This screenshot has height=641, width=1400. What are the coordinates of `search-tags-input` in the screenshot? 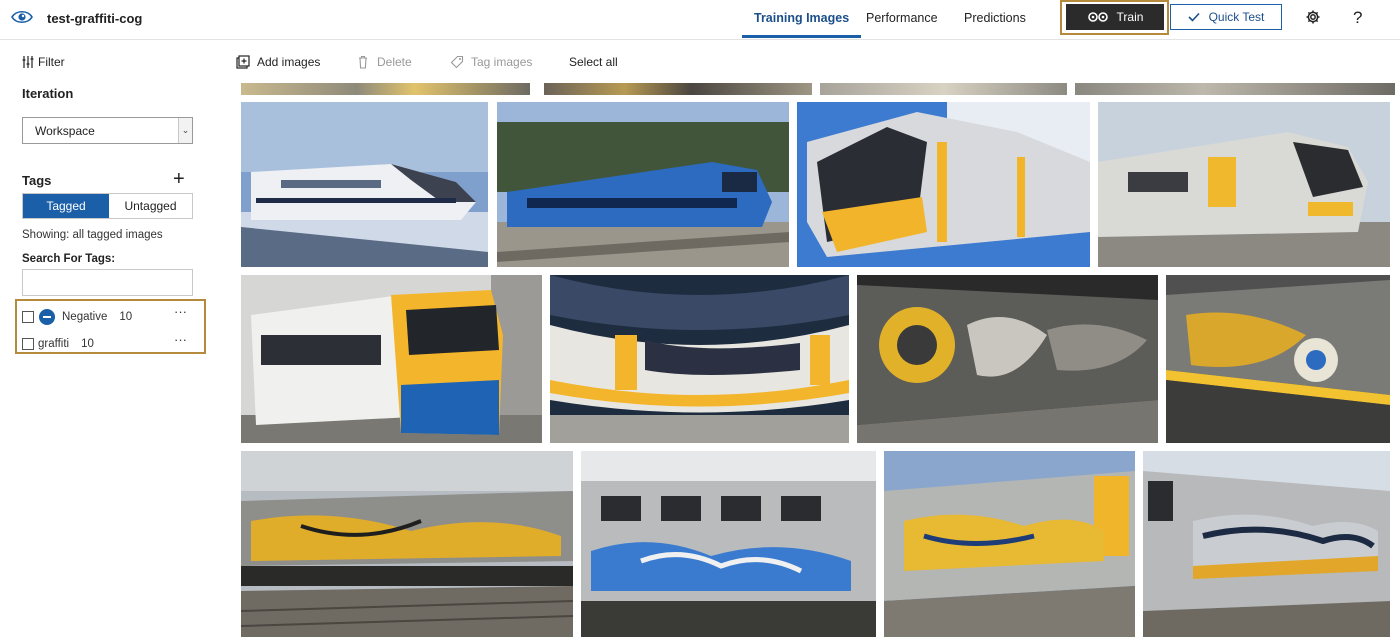 It's located at (107, 282).